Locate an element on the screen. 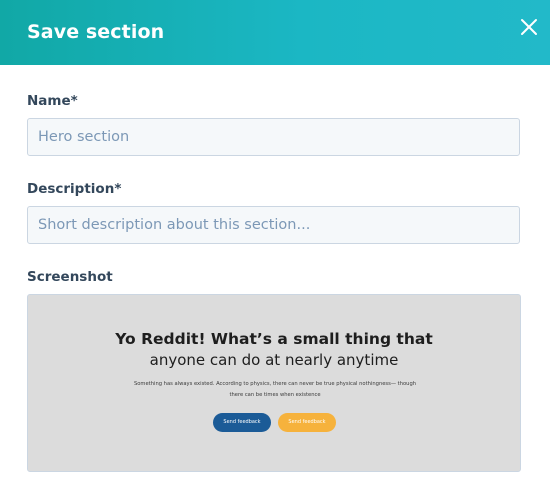 The height and width of the screenshot is (497, 550). description-label: Description* is located at coordinates (74, 189).